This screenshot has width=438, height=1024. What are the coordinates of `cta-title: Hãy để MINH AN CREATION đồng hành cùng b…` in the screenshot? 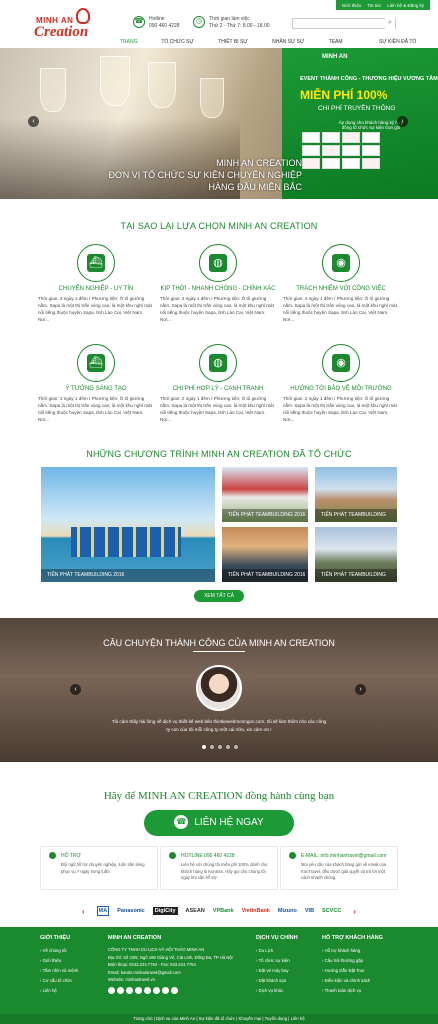 It's located at (219, 796).